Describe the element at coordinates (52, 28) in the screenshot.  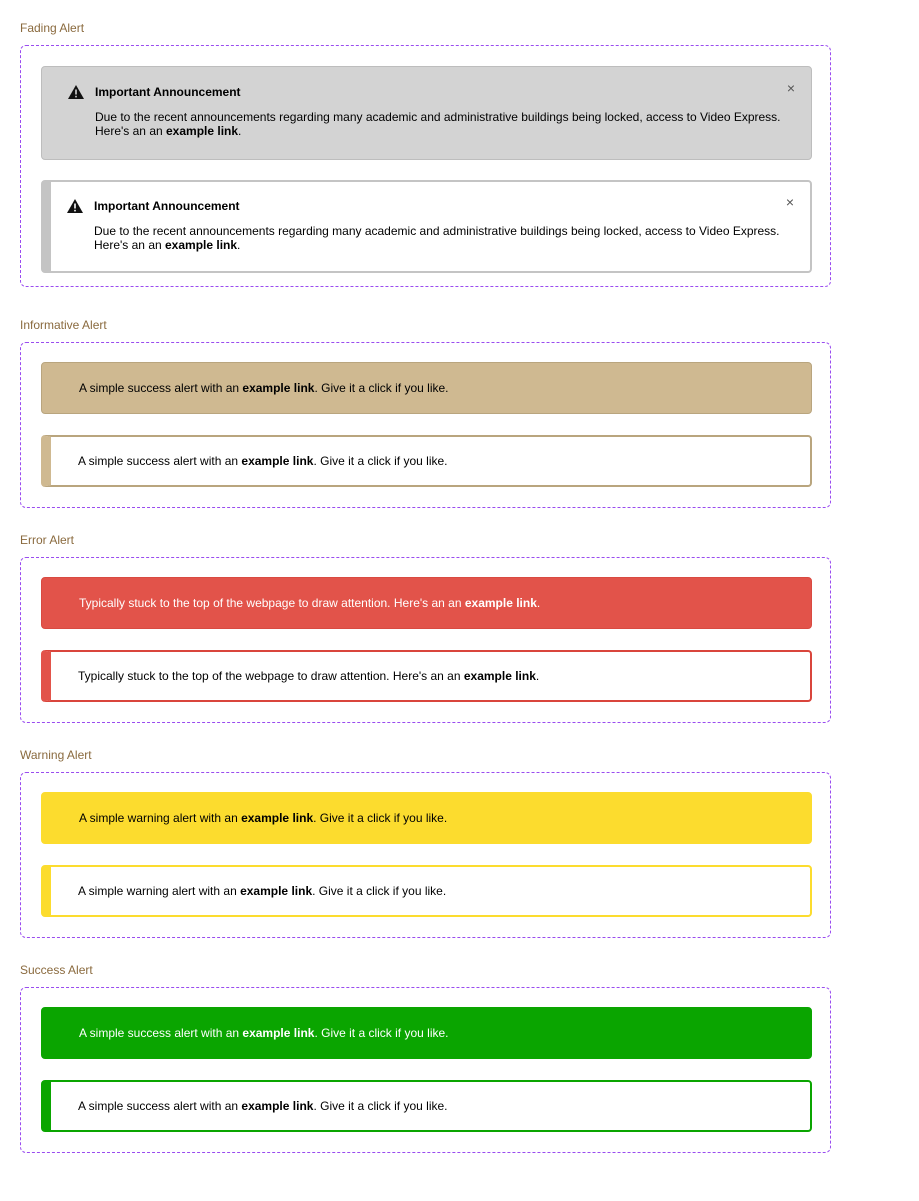
I see `section-label-fading: Fading Alert` at that location.